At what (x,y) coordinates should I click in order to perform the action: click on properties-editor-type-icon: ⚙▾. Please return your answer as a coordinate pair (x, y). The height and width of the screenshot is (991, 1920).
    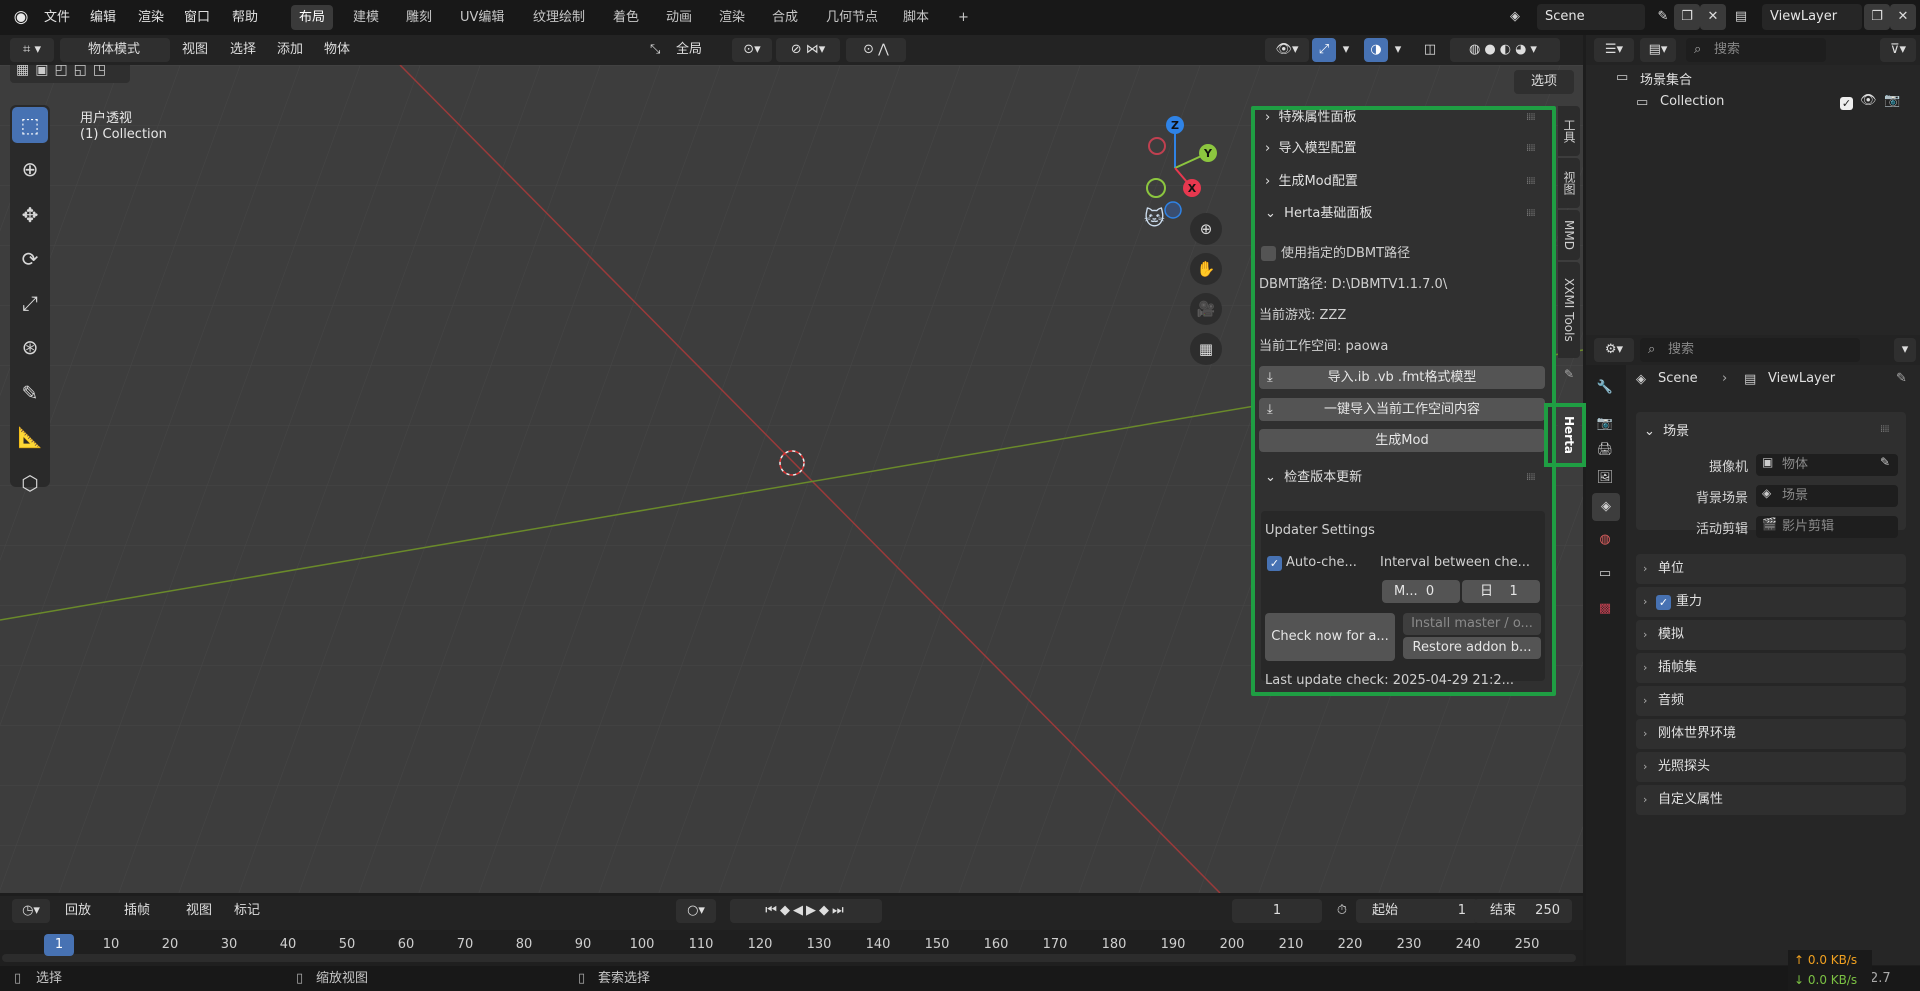
    Looking at the image, I should click on (1614, 350).